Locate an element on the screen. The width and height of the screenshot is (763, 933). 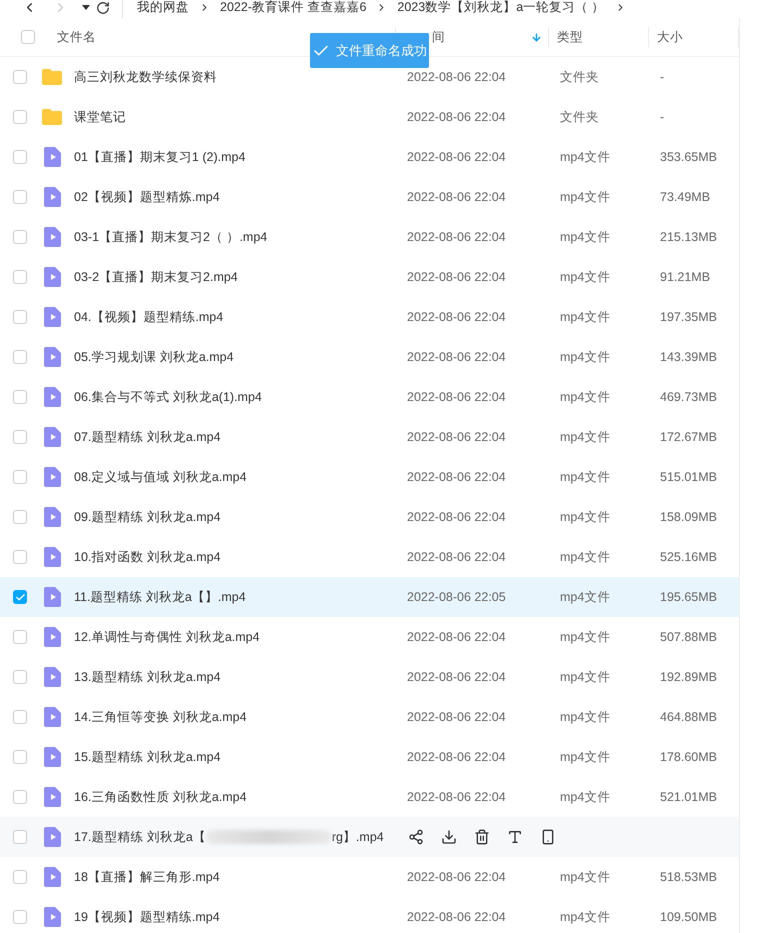
file-name: 课堂笔记 is located at coordinates (100, 117).